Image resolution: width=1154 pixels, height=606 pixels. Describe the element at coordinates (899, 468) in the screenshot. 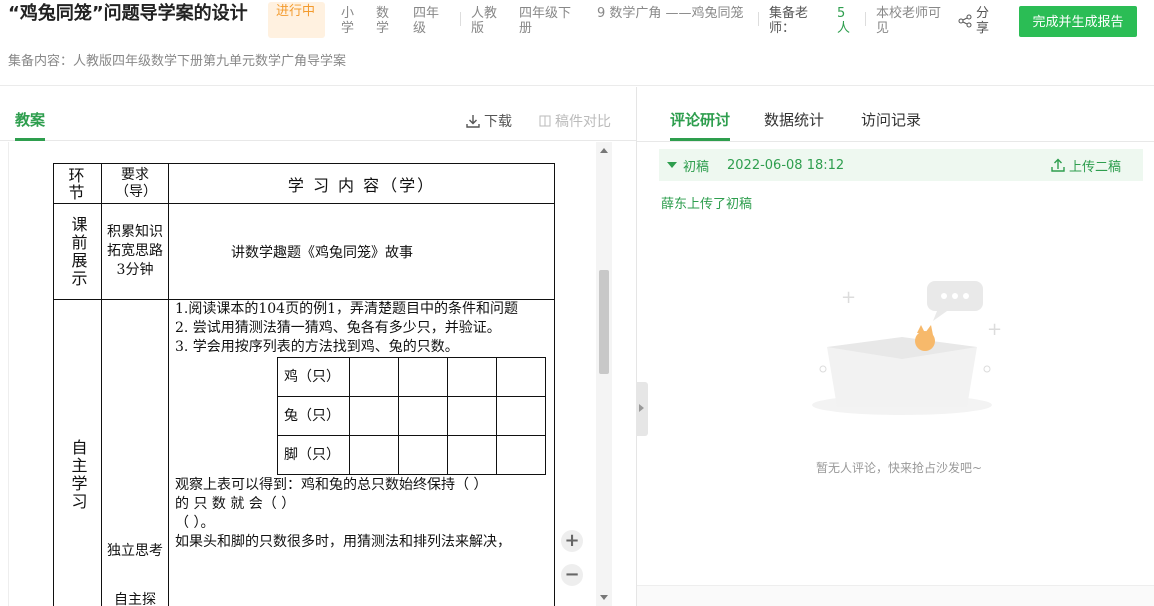

I see `empty-comments-text: 暂无人评论，快来抢占沙发吧~` at that location.